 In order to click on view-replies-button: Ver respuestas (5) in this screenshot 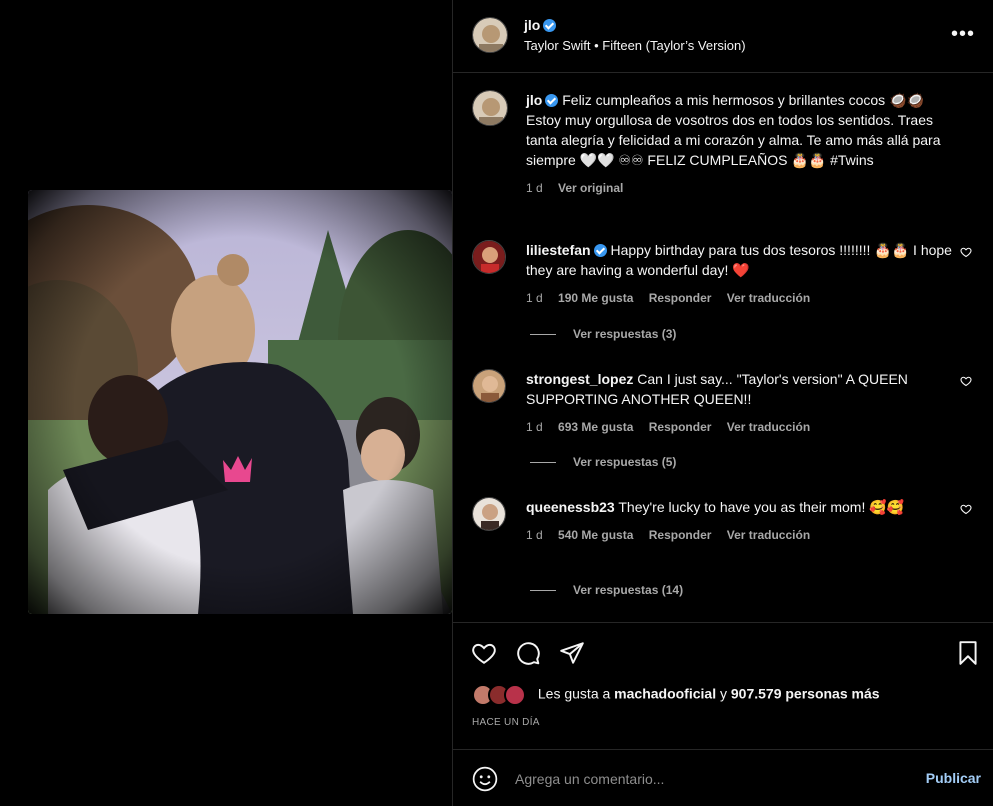, I will do `click(603, 462)`.